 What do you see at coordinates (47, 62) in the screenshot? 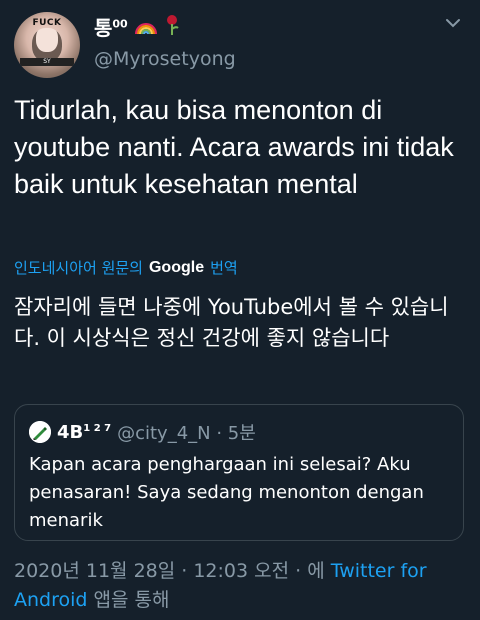
I see `avatar-strip: SY` at bounding box center [47, 62].